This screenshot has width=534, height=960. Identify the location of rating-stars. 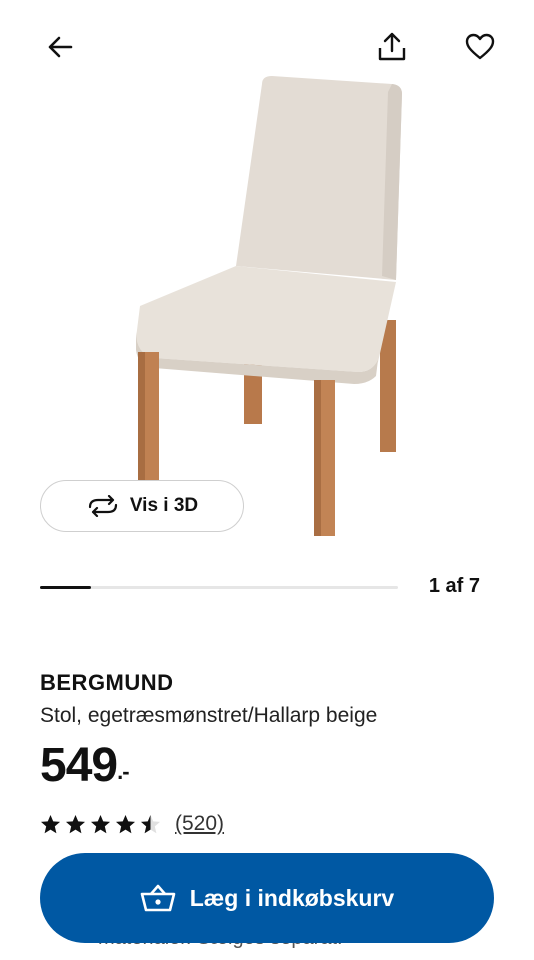
(100, 824).